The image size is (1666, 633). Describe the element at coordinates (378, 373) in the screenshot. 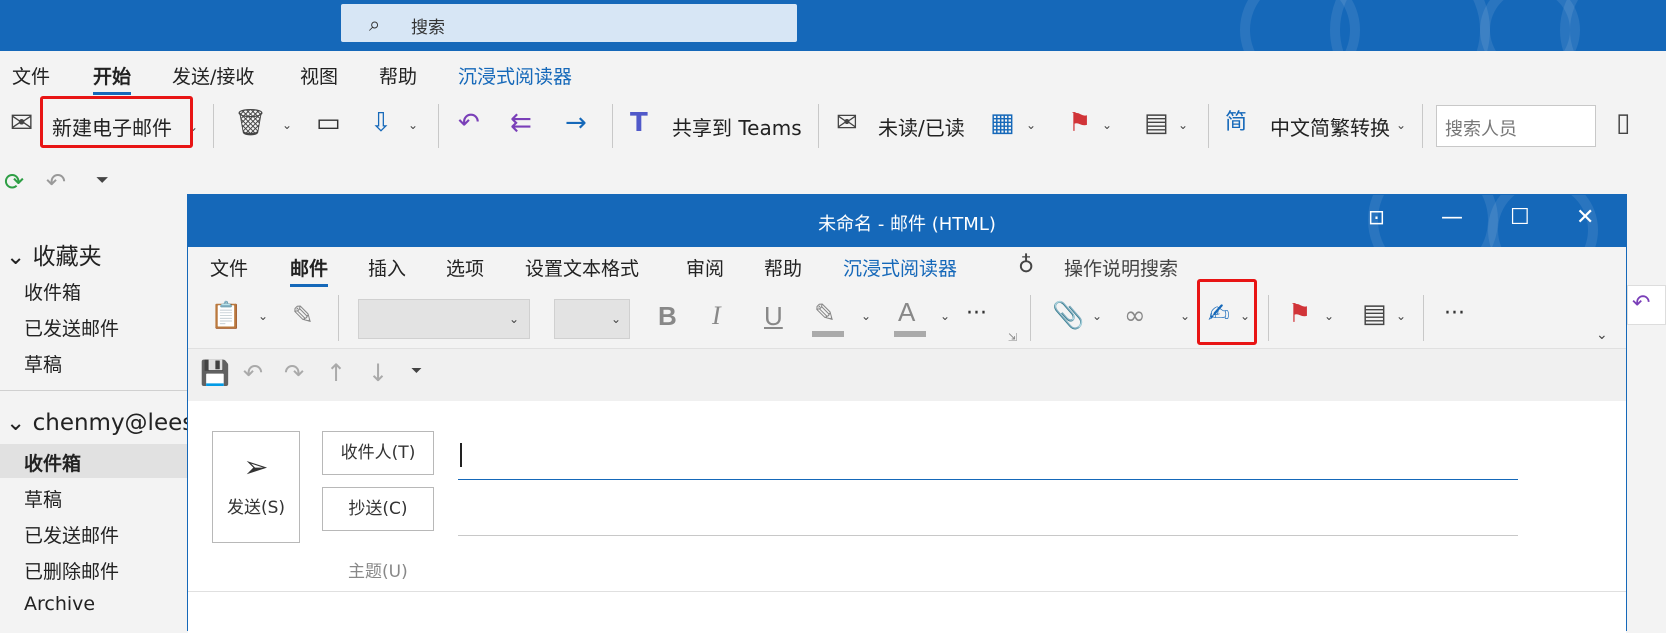

I see `down-arrow-icon: ↓` at that location.